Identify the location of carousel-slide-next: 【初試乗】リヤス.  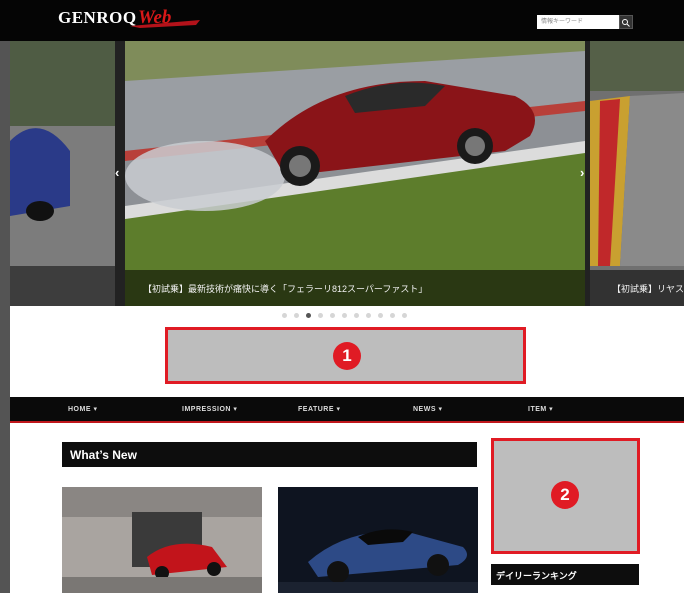
(637, 173).